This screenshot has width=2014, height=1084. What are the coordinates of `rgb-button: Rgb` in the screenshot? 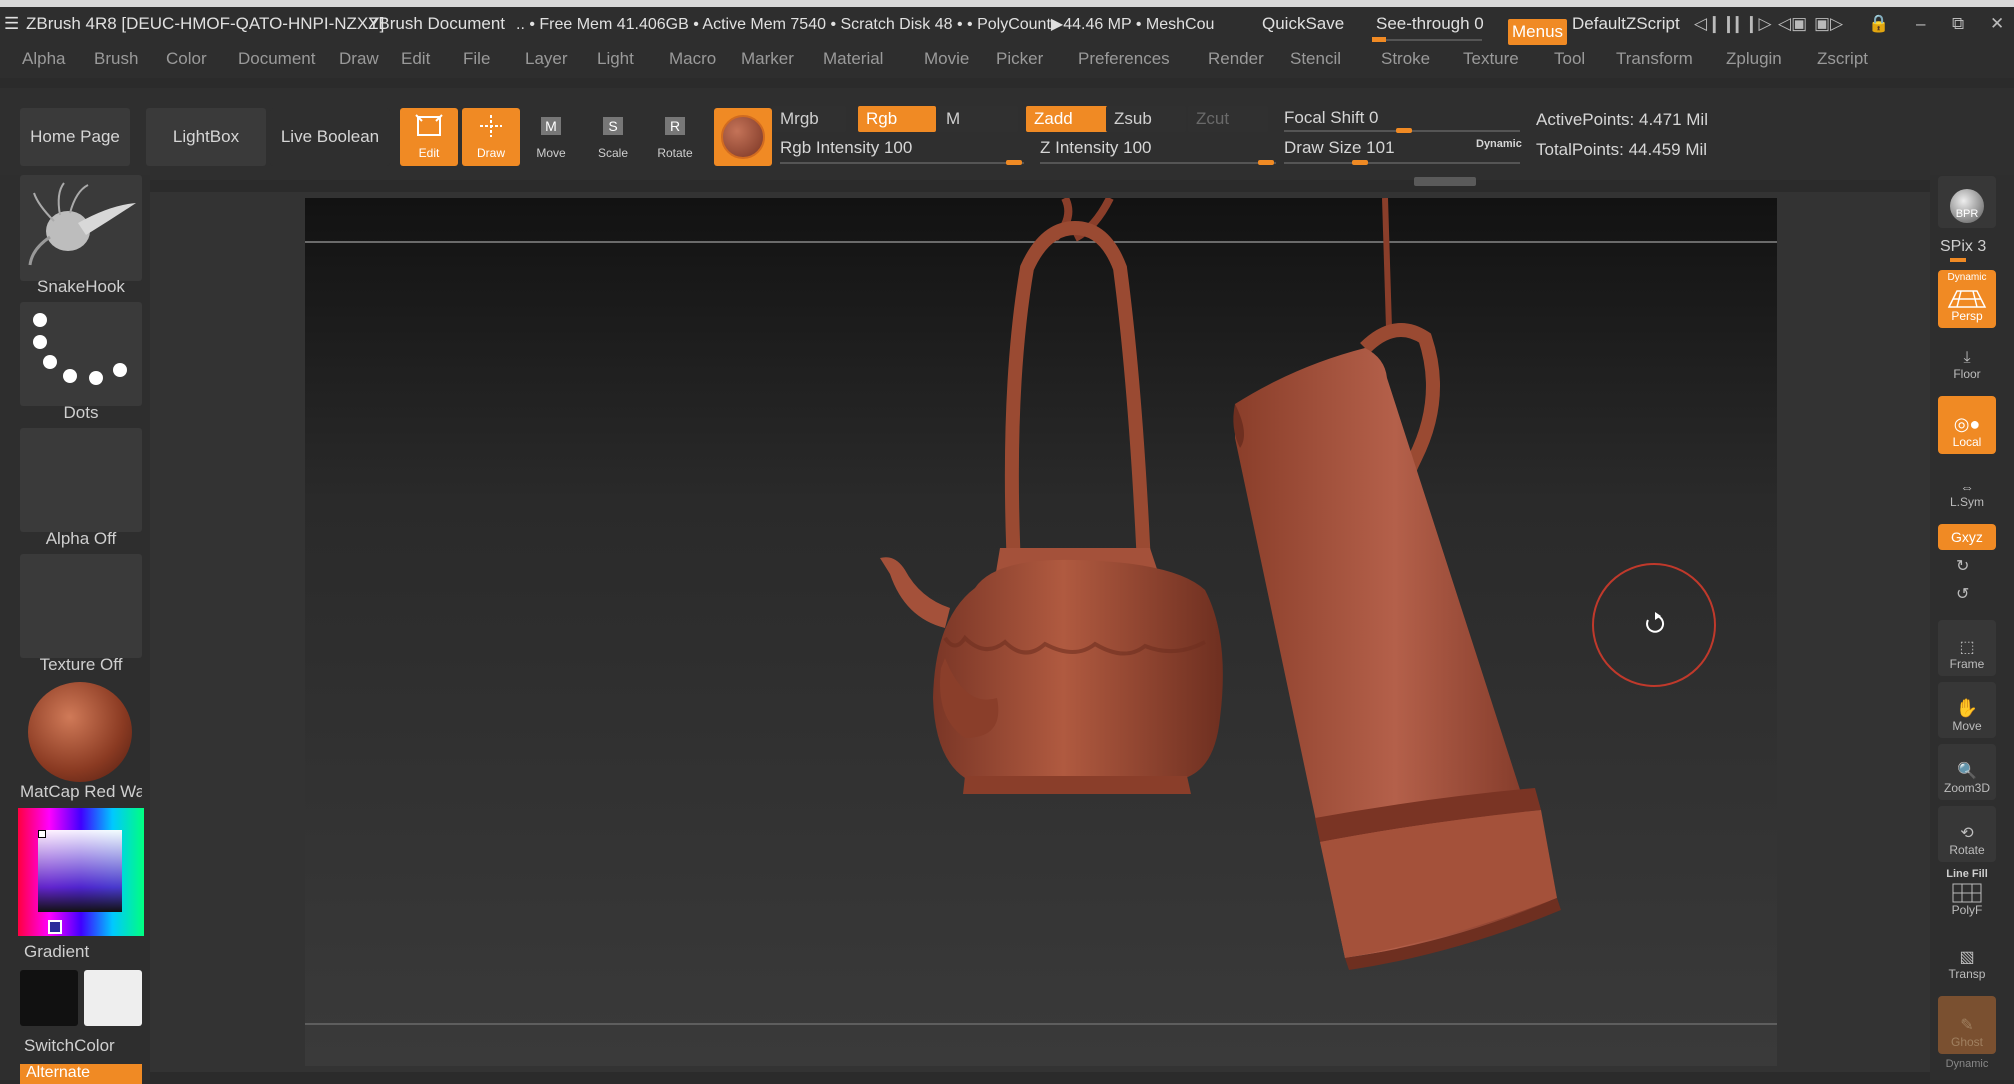 It's located at (897, 119).